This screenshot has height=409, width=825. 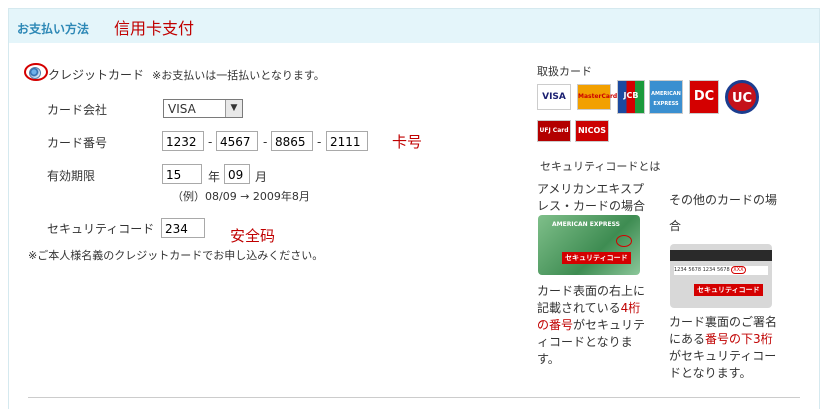 What do you see at coordinates (738, 270) in the screenshot?
I see `card-code-text: XXX` at bounding box center [738, 270].